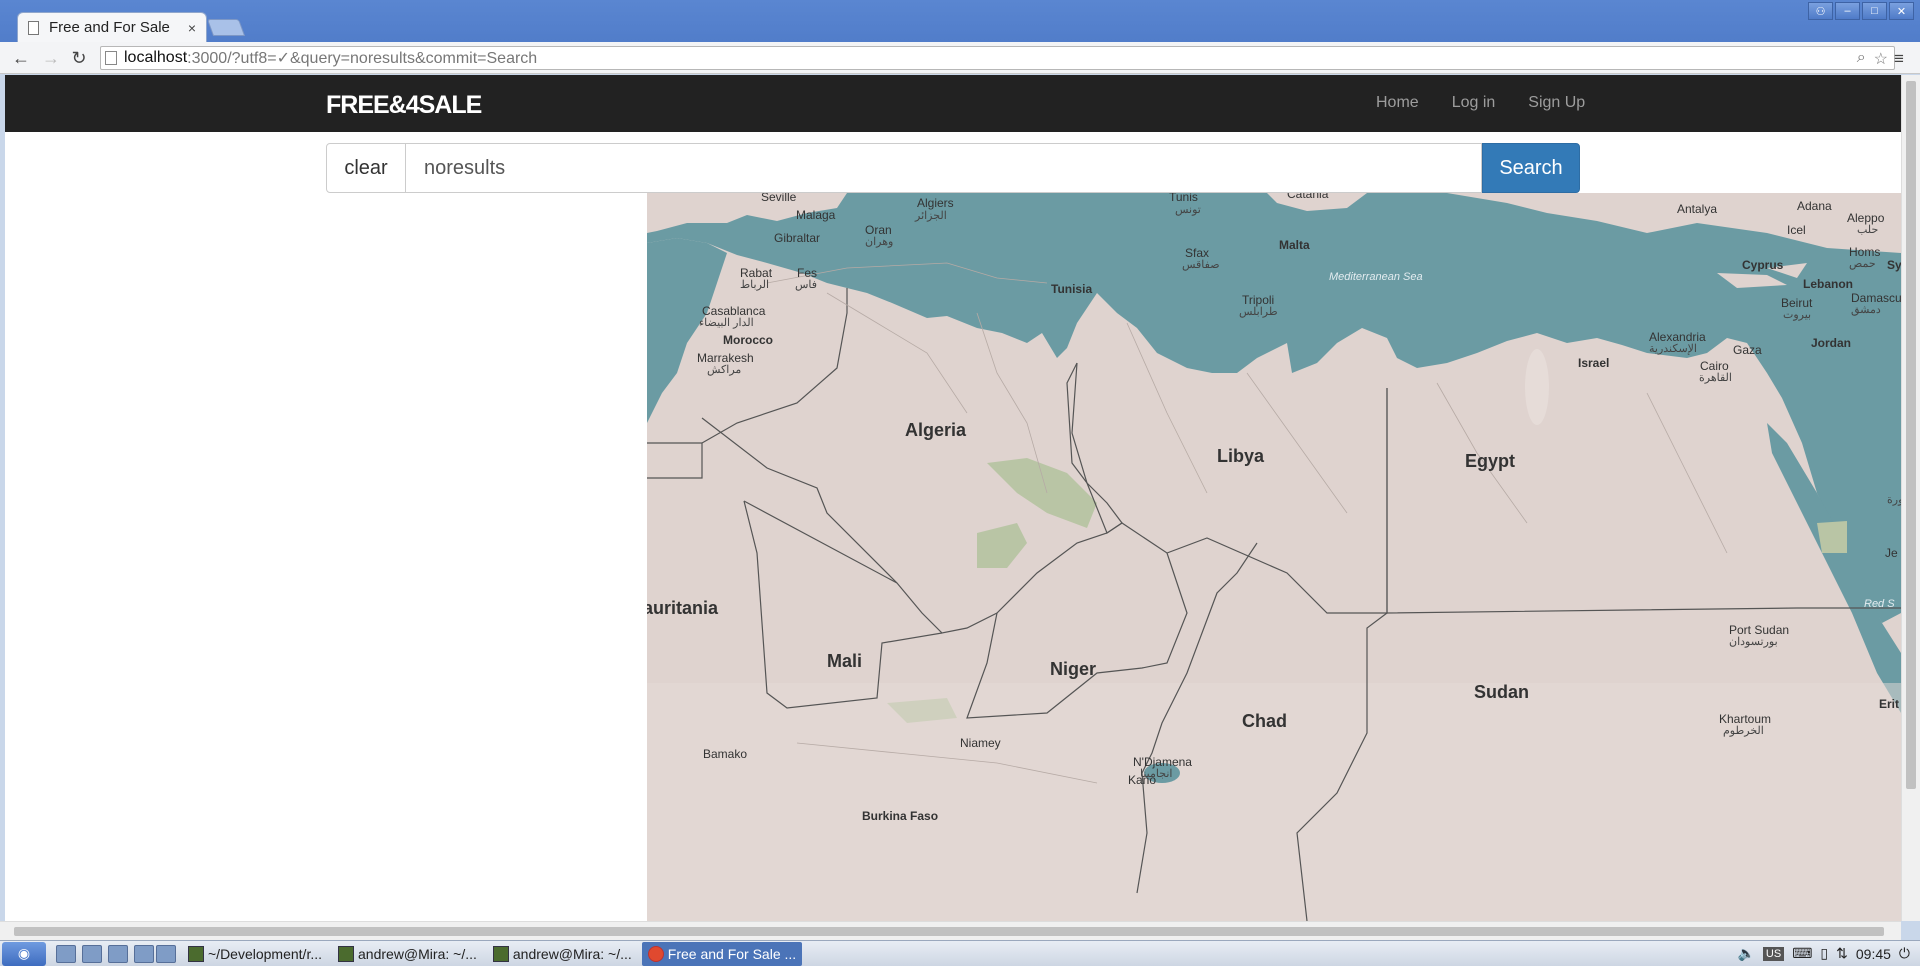 This screenshot has width=1920, height=966. What do you see at coordinates (1773, 953) in the screenshot?
I see `keyboard-layout: US` at bounding box center [1773, 953].